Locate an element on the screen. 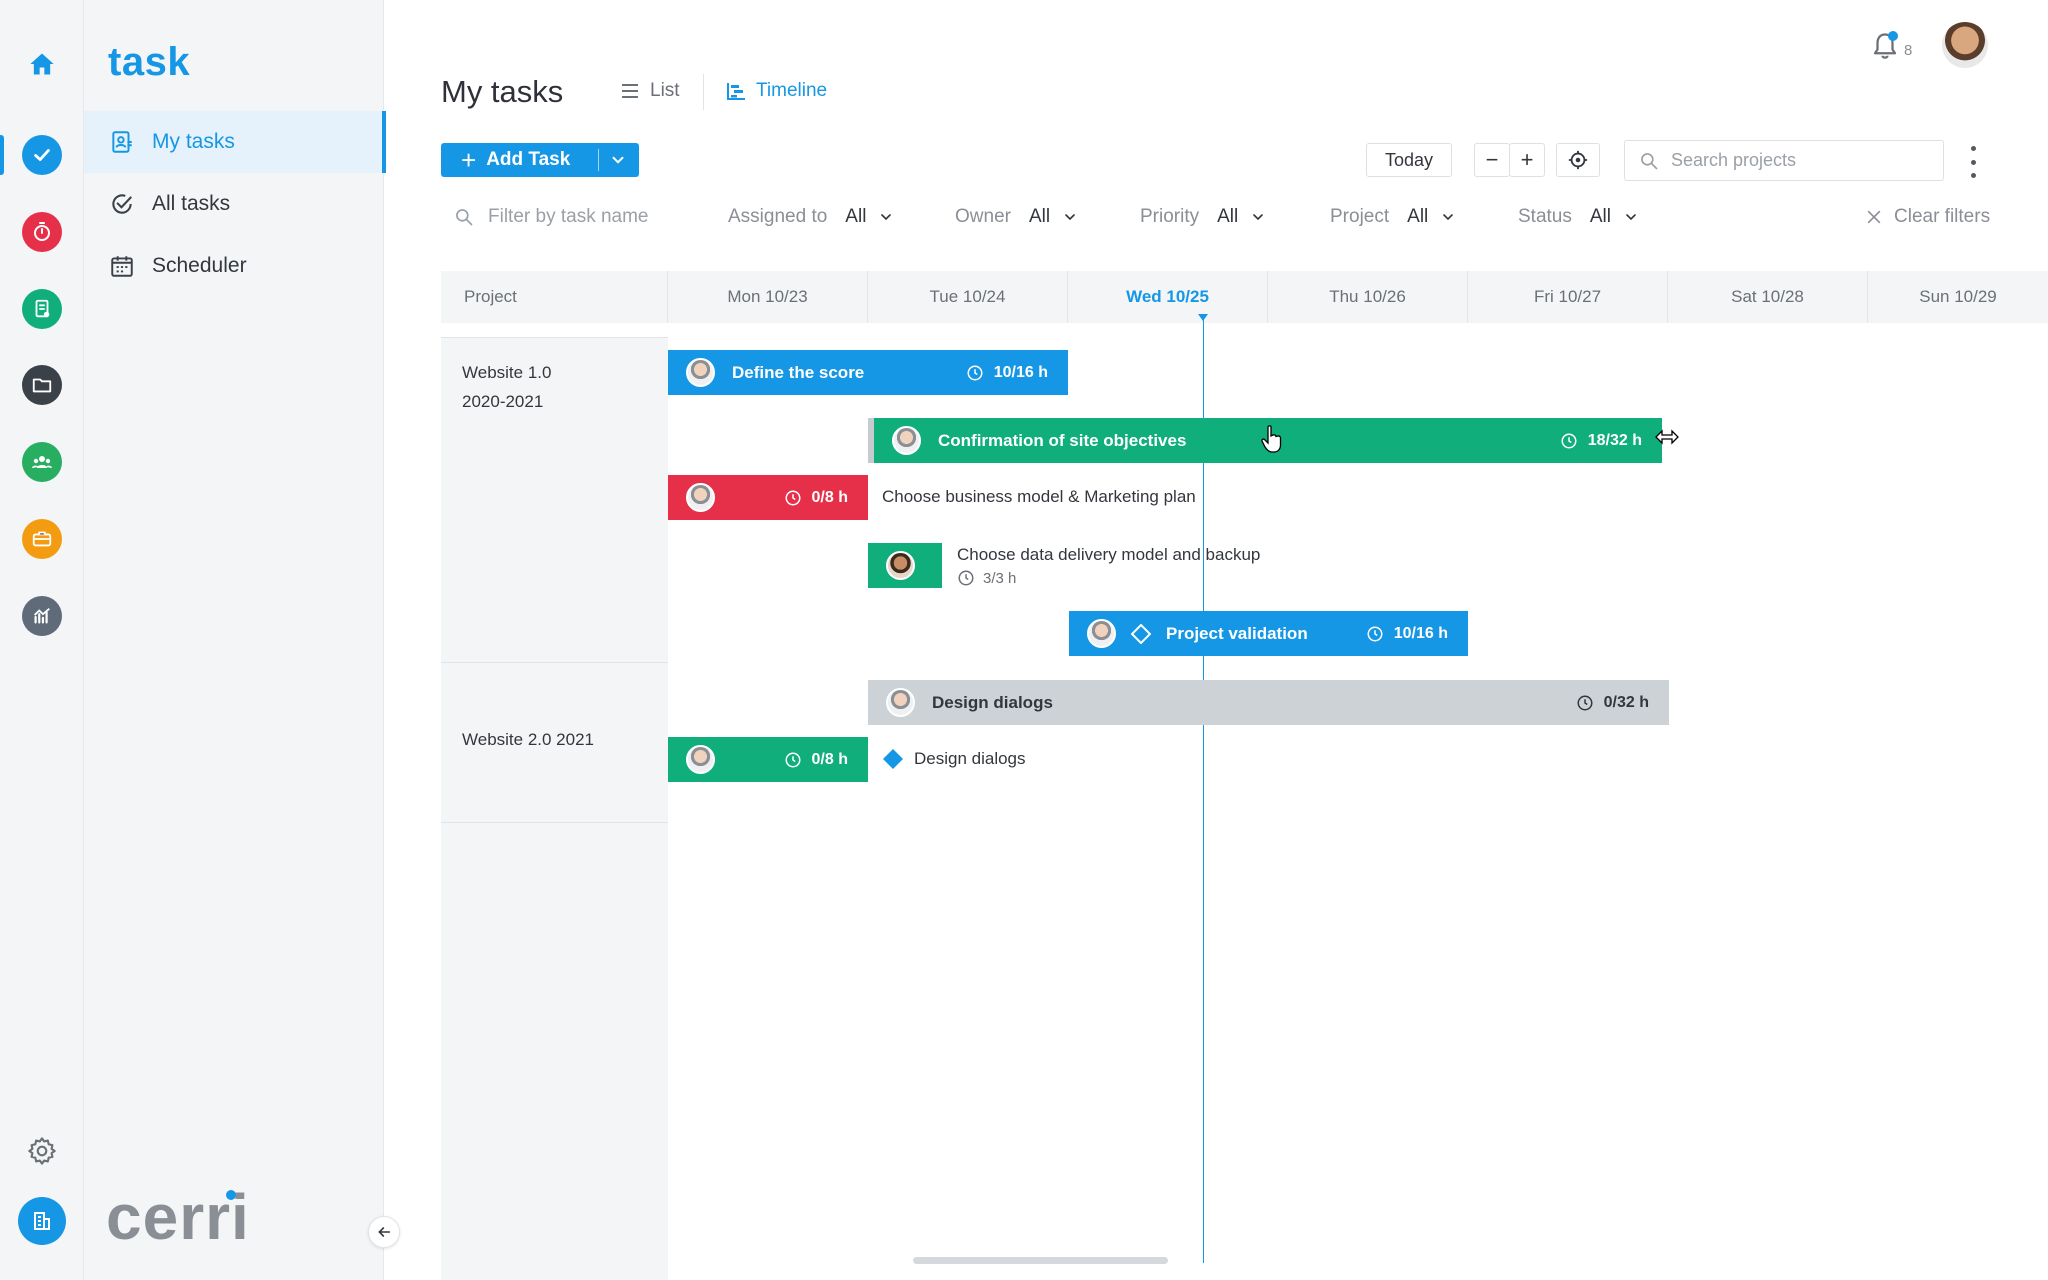  people-icon is located at coordinates (42, 462).